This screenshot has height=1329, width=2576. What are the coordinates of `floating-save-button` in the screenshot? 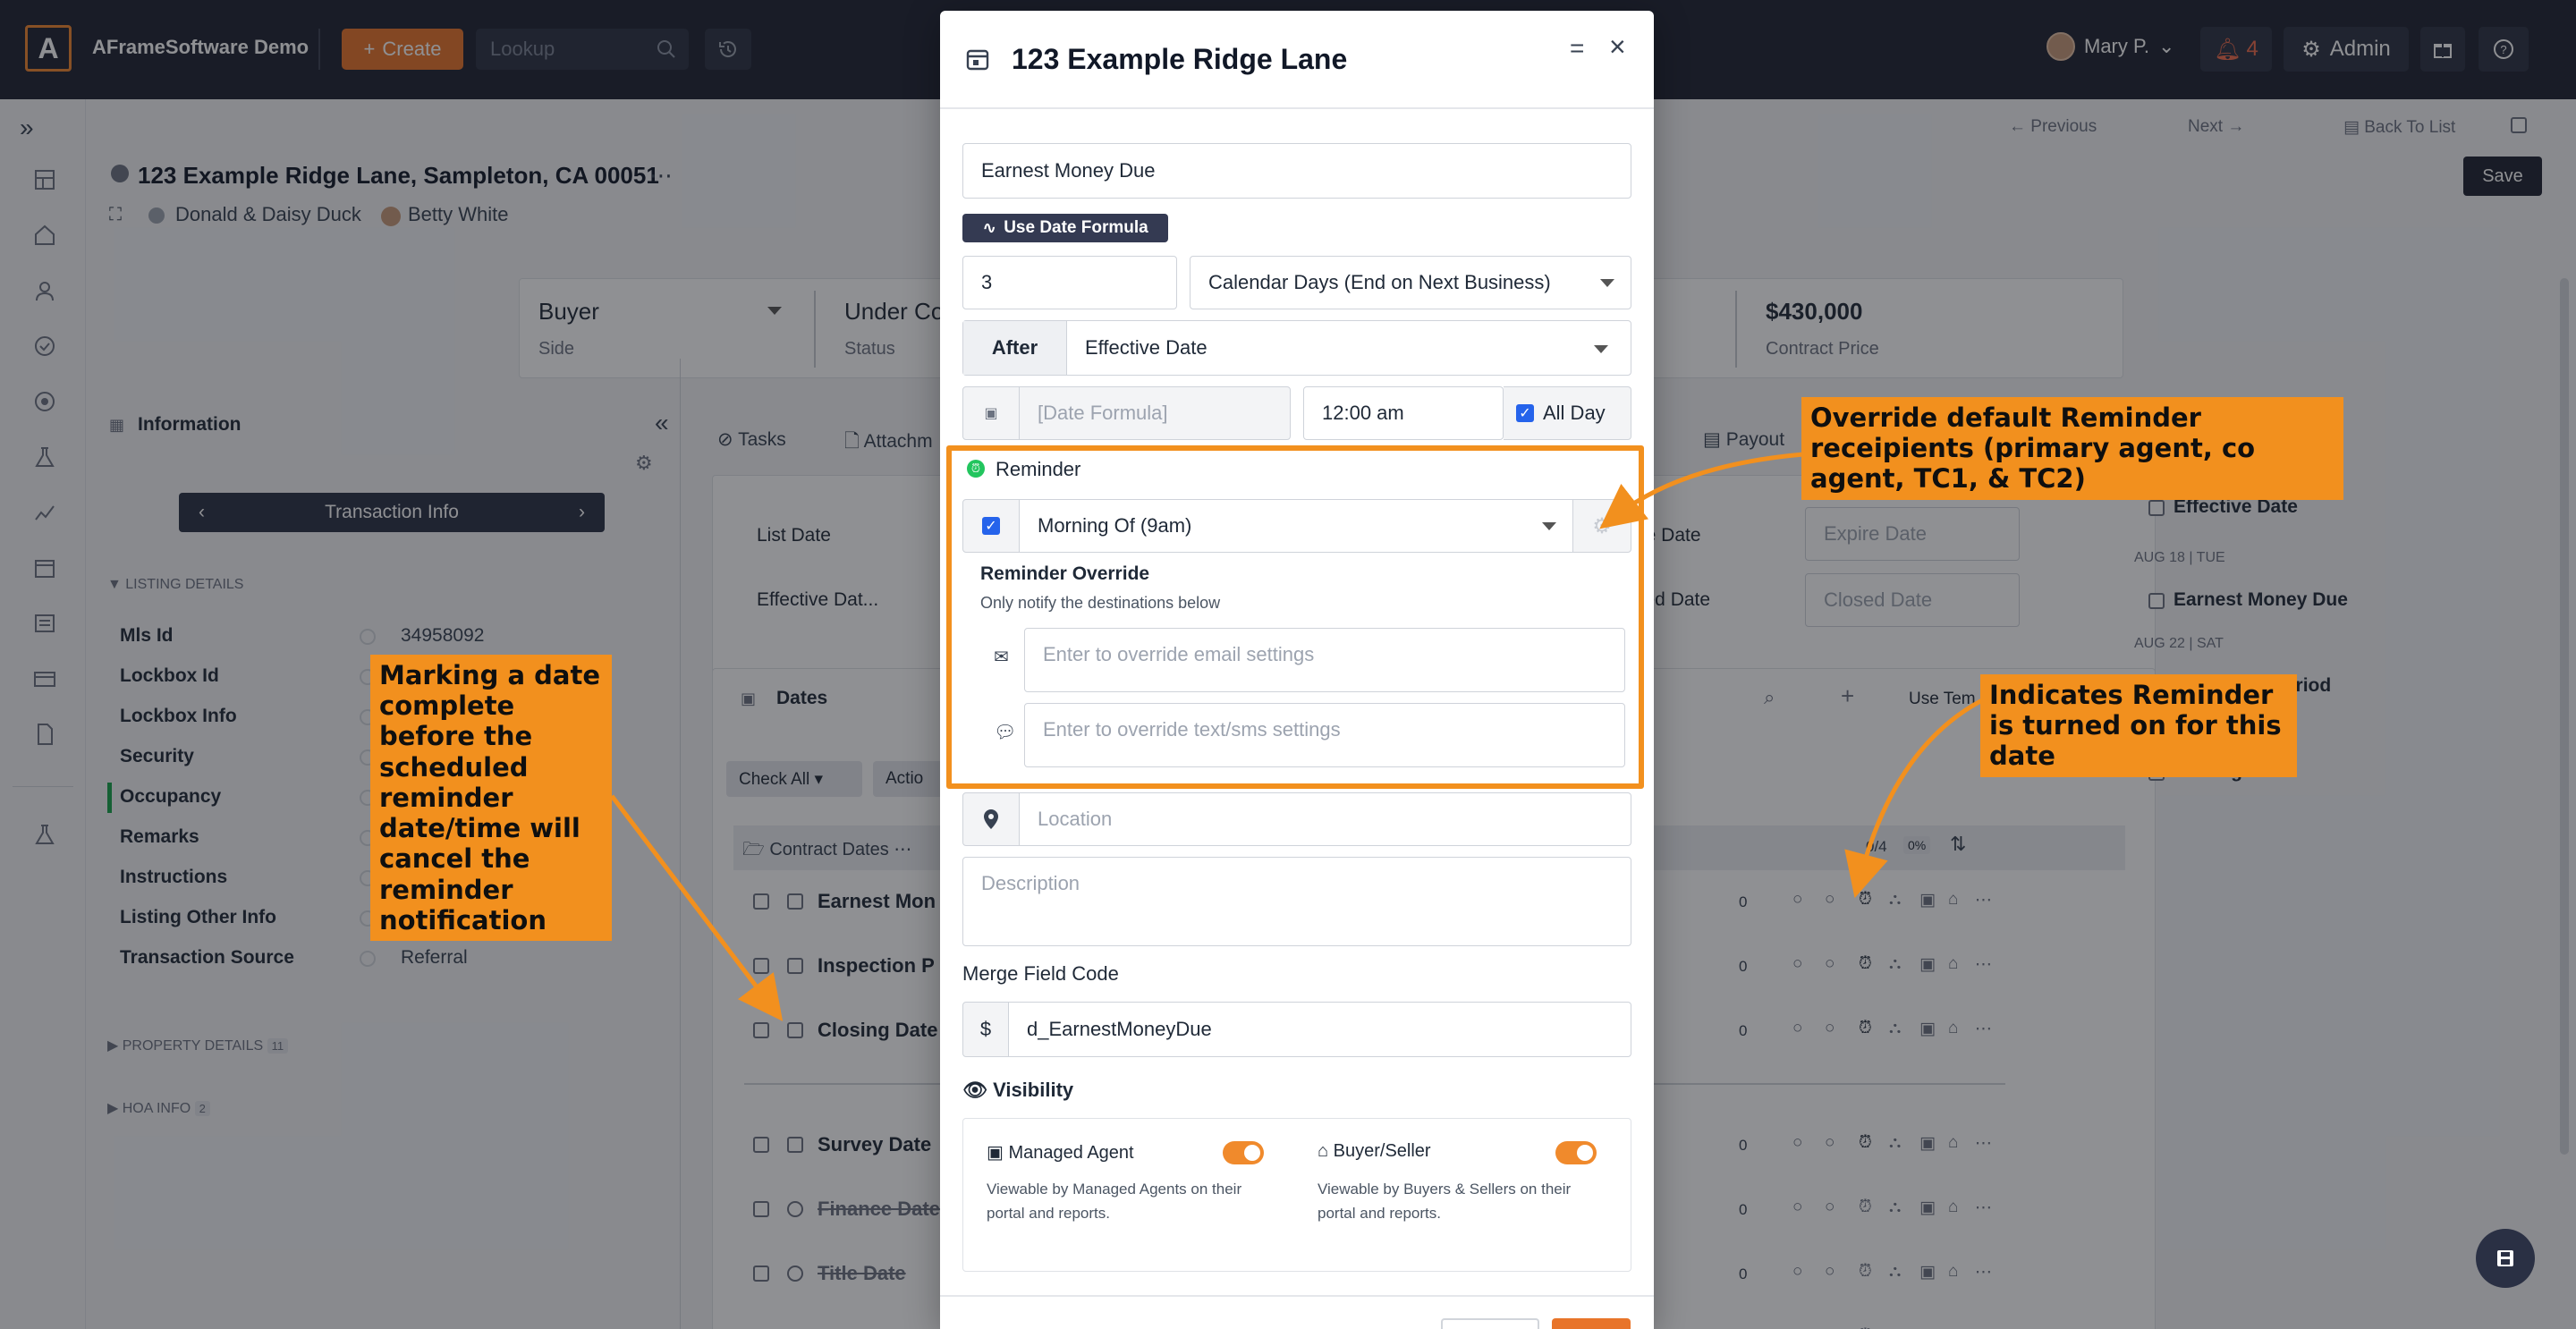 It's located at (2505, 1258).